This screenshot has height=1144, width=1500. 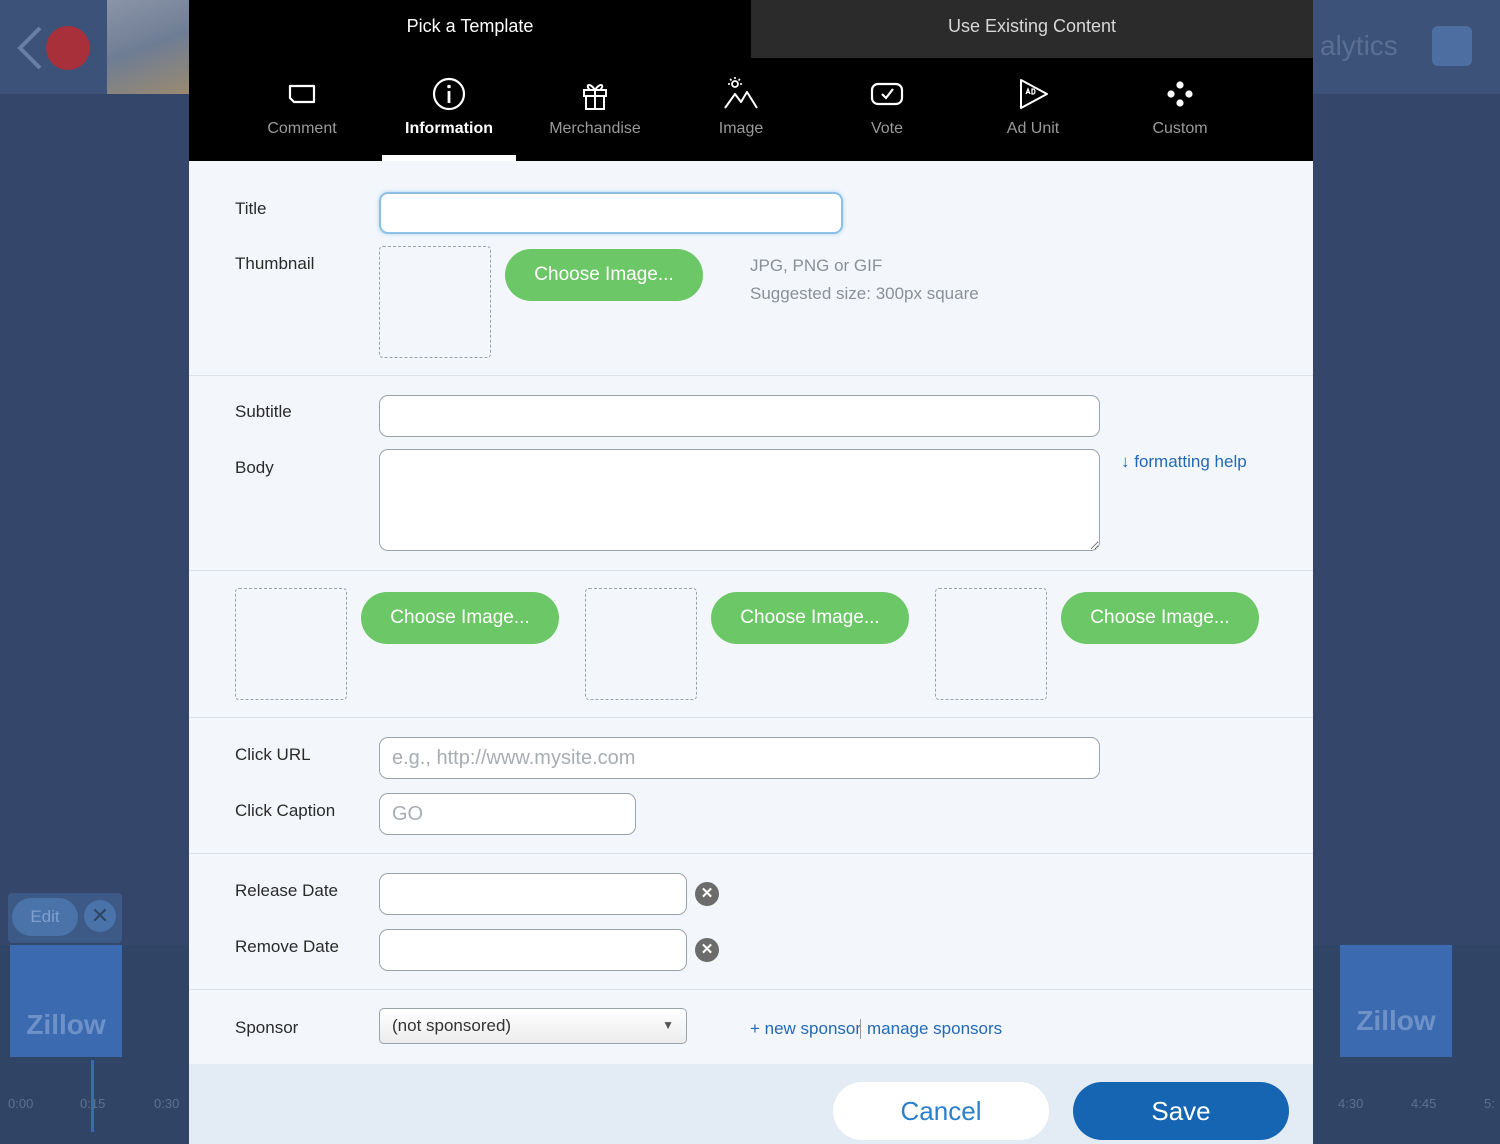 What do you see at coordinates (741, 93) in the screenshot?
I see `image-icon` at bounding box center [741, 93].